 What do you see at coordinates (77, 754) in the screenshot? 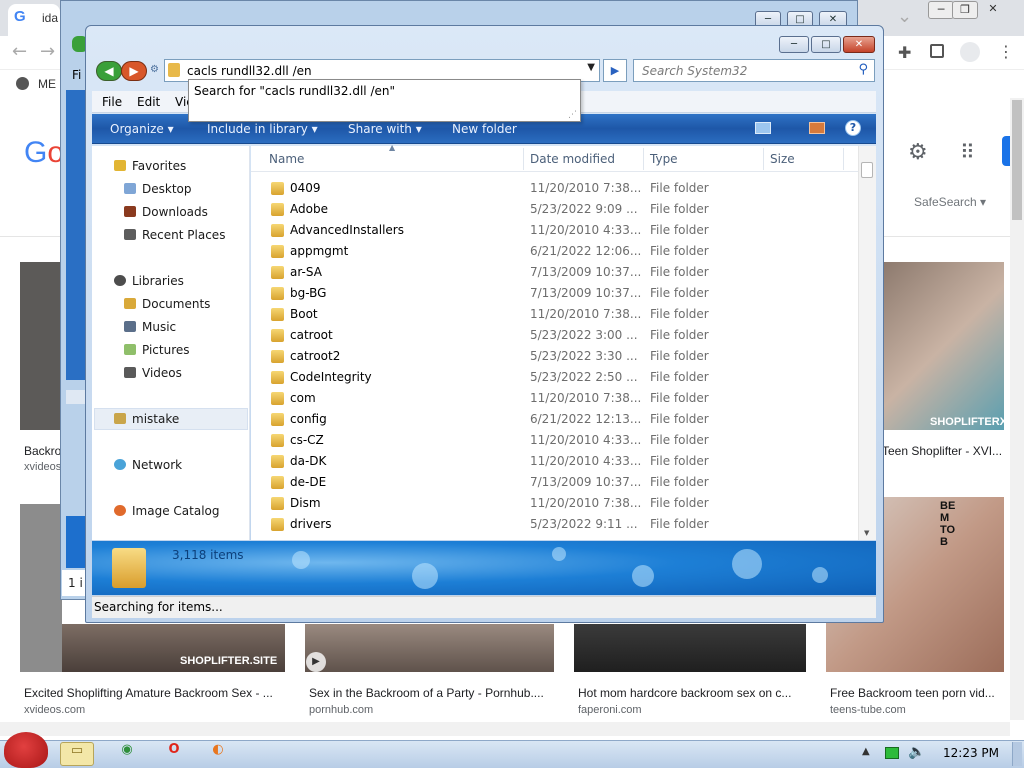
I see `taskbar-explorer-button: ▭` at bounding box center [77, 754].